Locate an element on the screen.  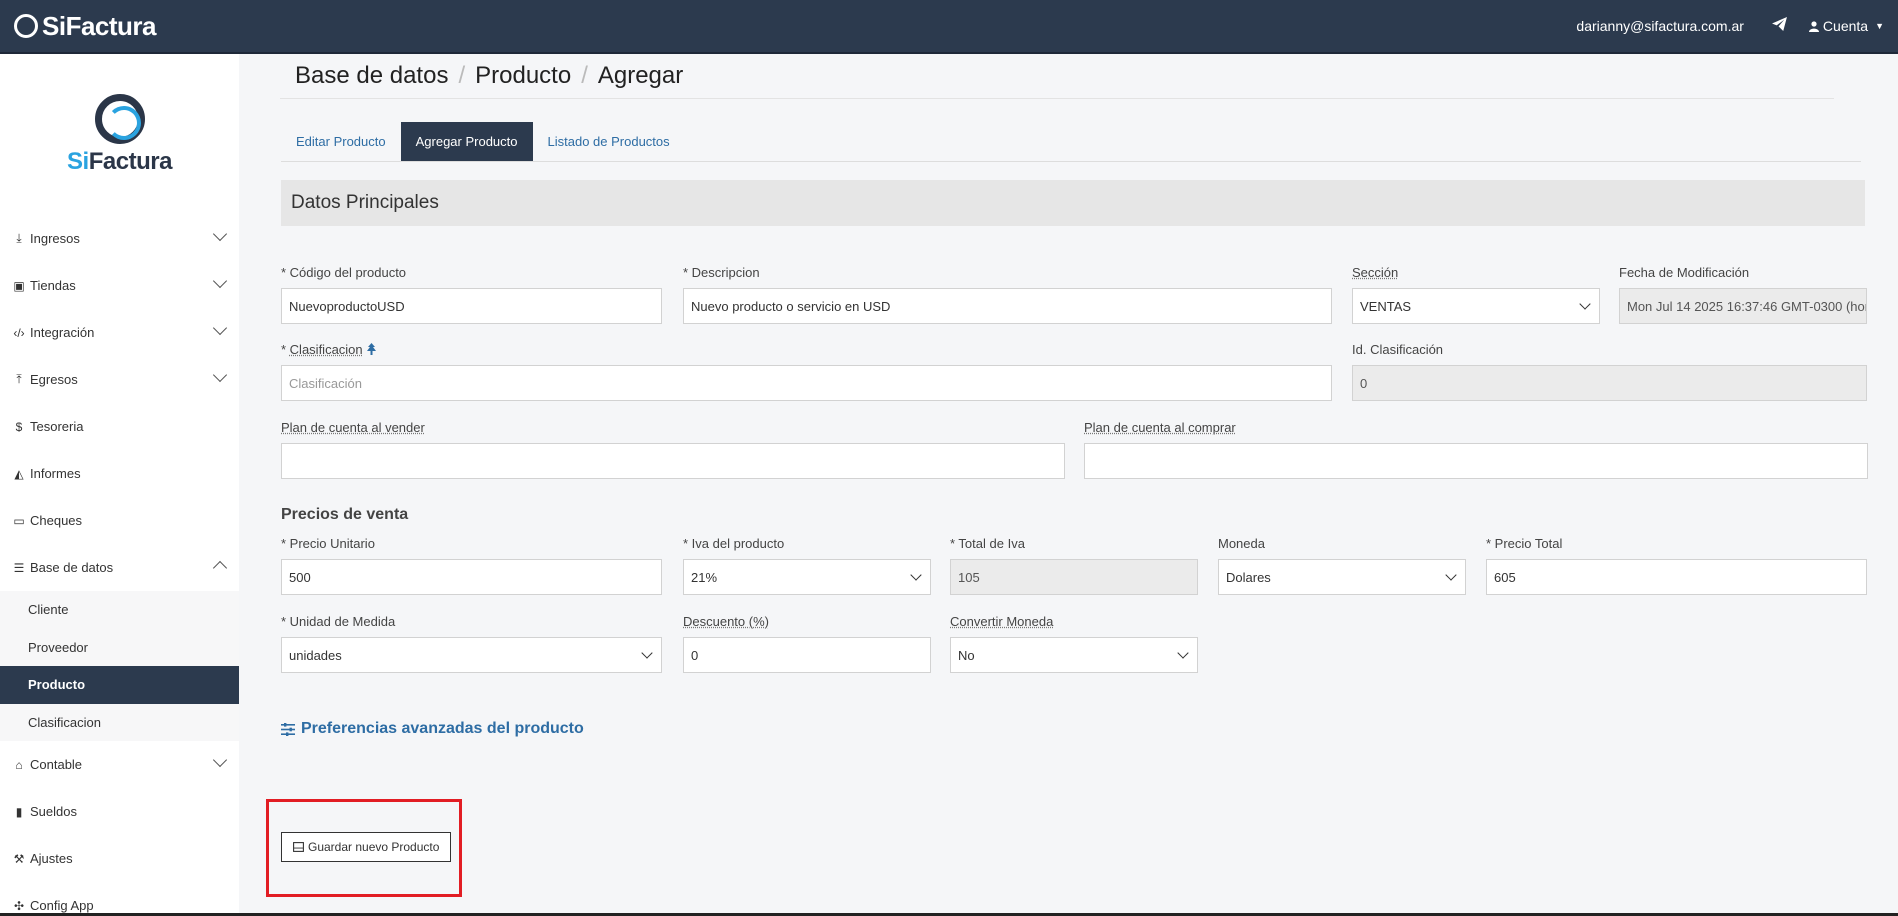
precio-total-field-group: * Precio Total 605 is located at coordinates (1676, 565).